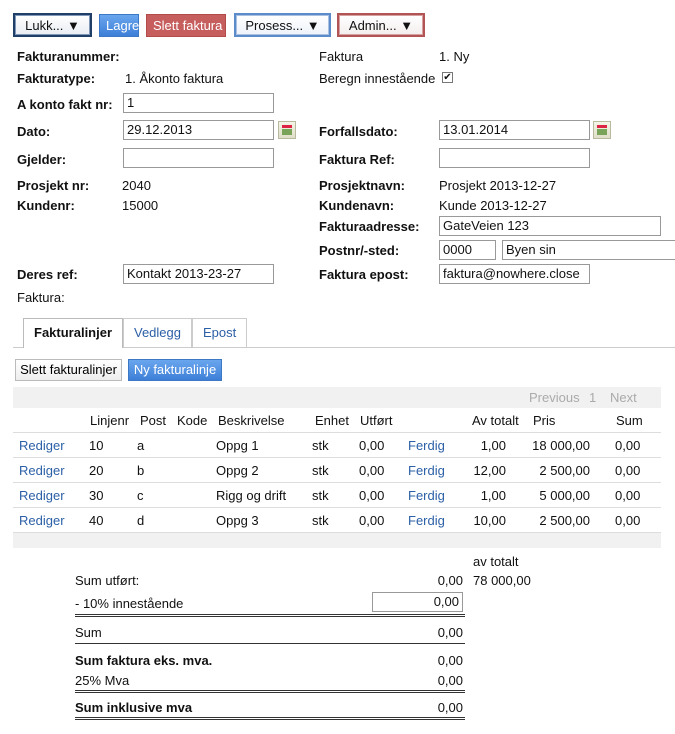  What do you see at coordinates (358, 131) in the screenshot?
I see `due-date-label: Forfallsdato:` at bounding box center [358, 131].